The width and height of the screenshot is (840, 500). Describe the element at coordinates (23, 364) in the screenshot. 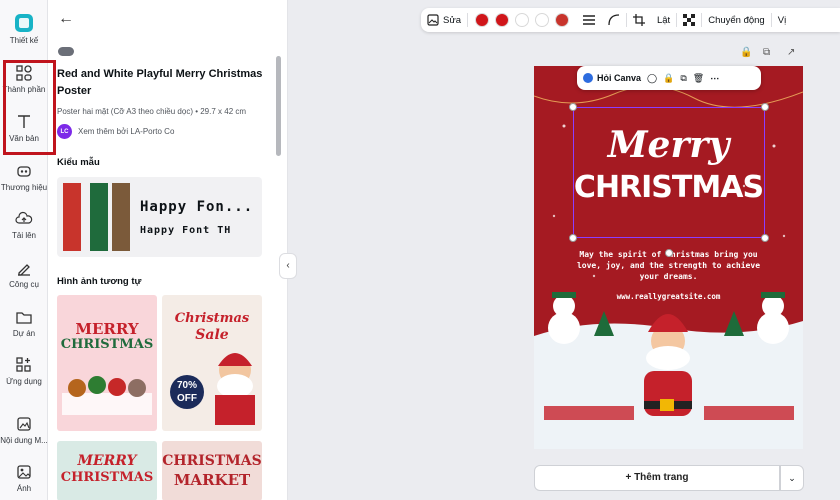

I see `apps-icon` at that location.